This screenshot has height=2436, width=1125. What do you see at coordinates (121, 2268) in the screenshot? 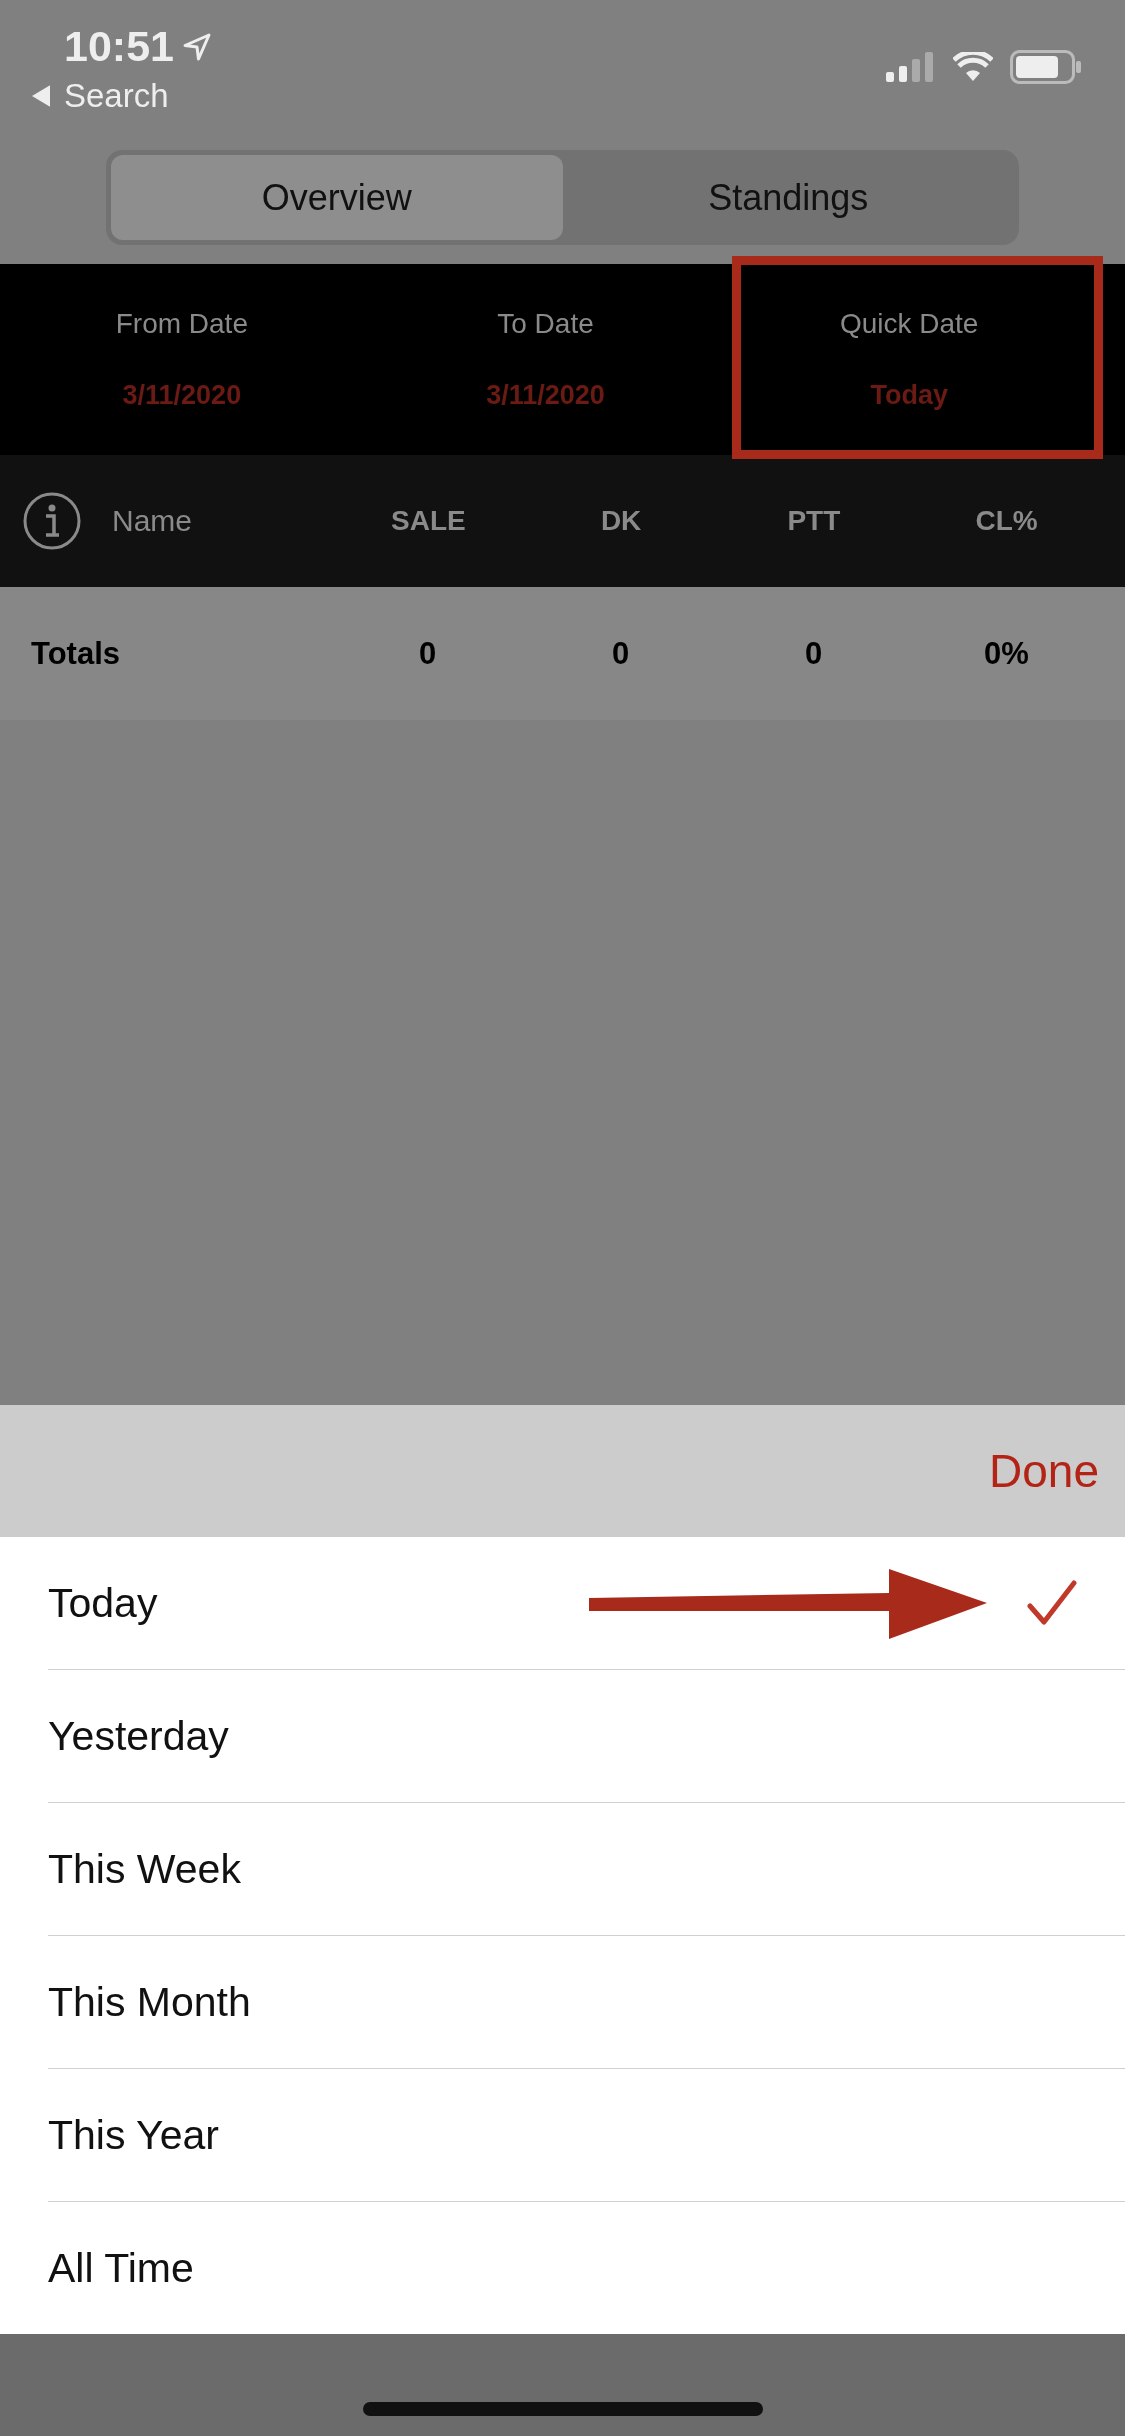
I see `option-label: All Time` at bounding box center [121, 2268].